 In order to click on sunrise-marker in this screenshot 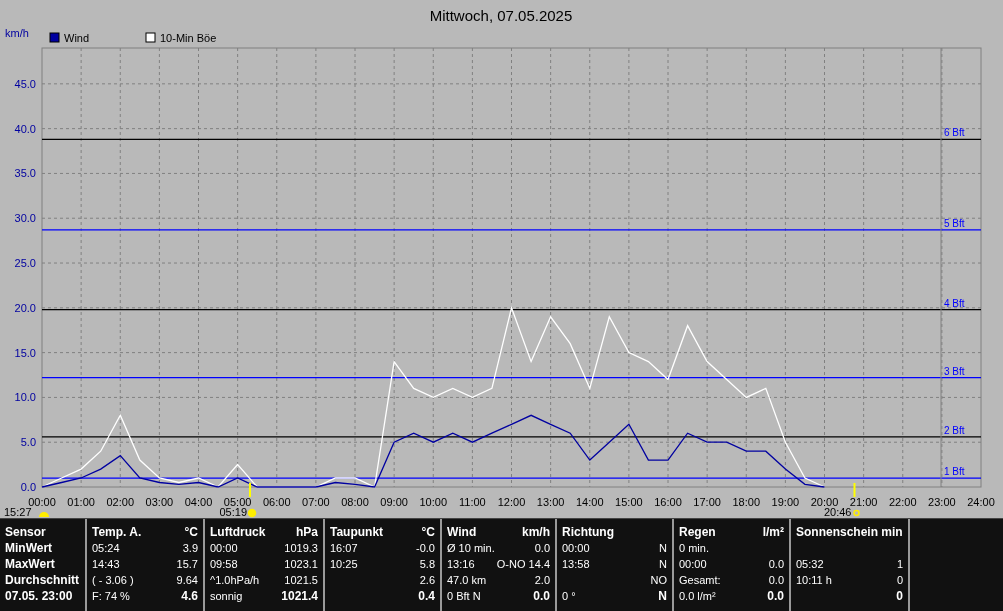, I will do `click(250, 490)`.